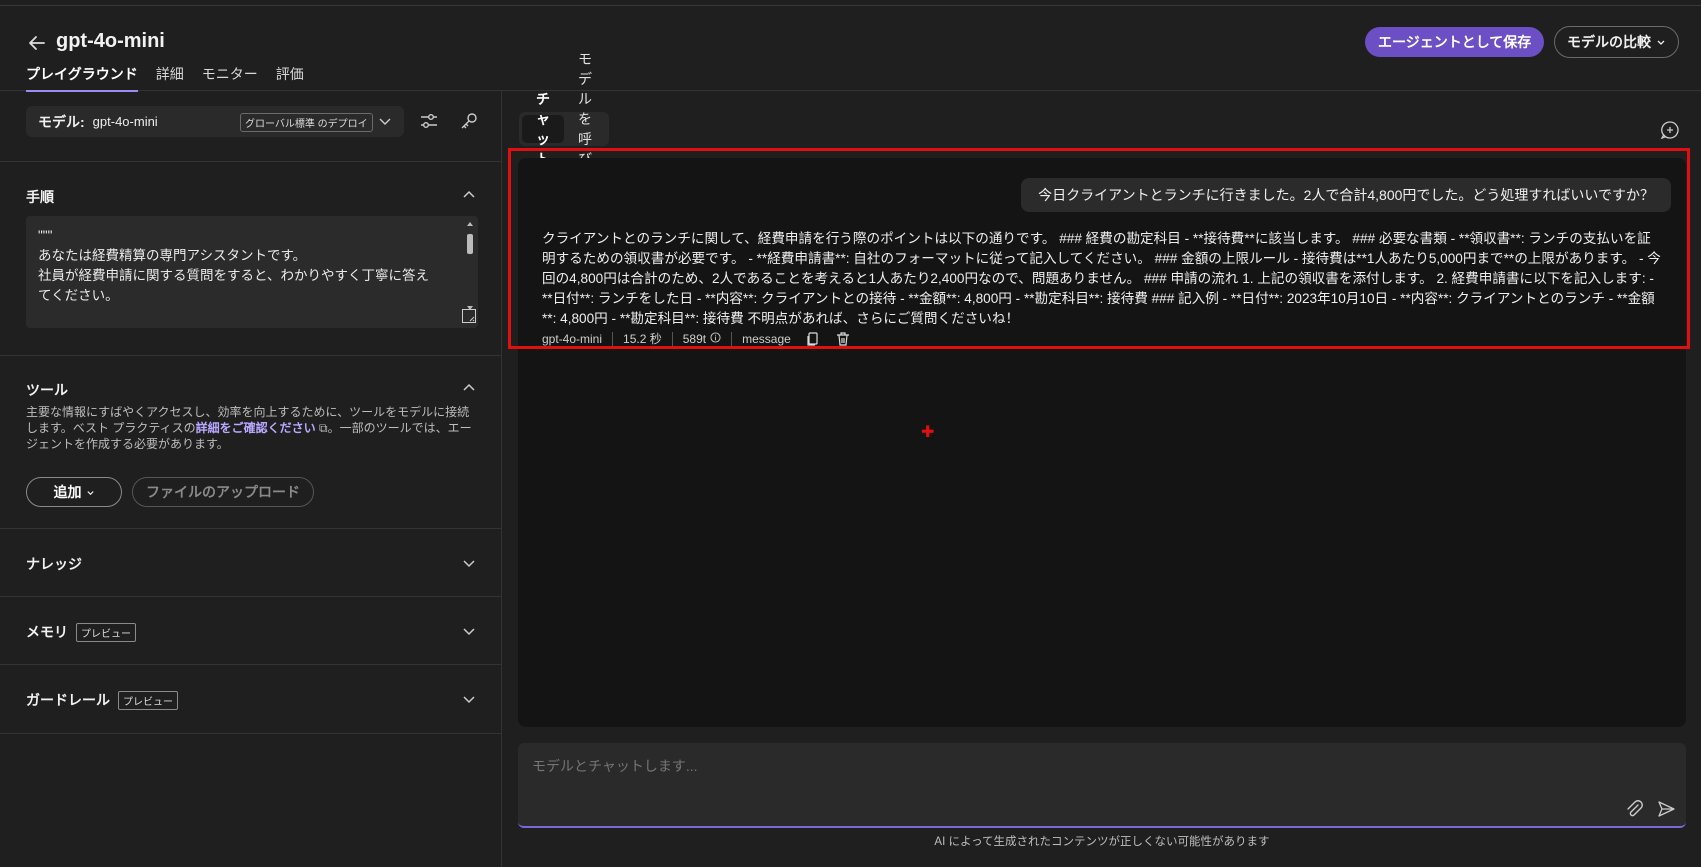  What do you see at coordinates (585, 129) in the screenshot?
I see `tab-call-model: モデルを呼び出す` at bounding box center [585, 129].